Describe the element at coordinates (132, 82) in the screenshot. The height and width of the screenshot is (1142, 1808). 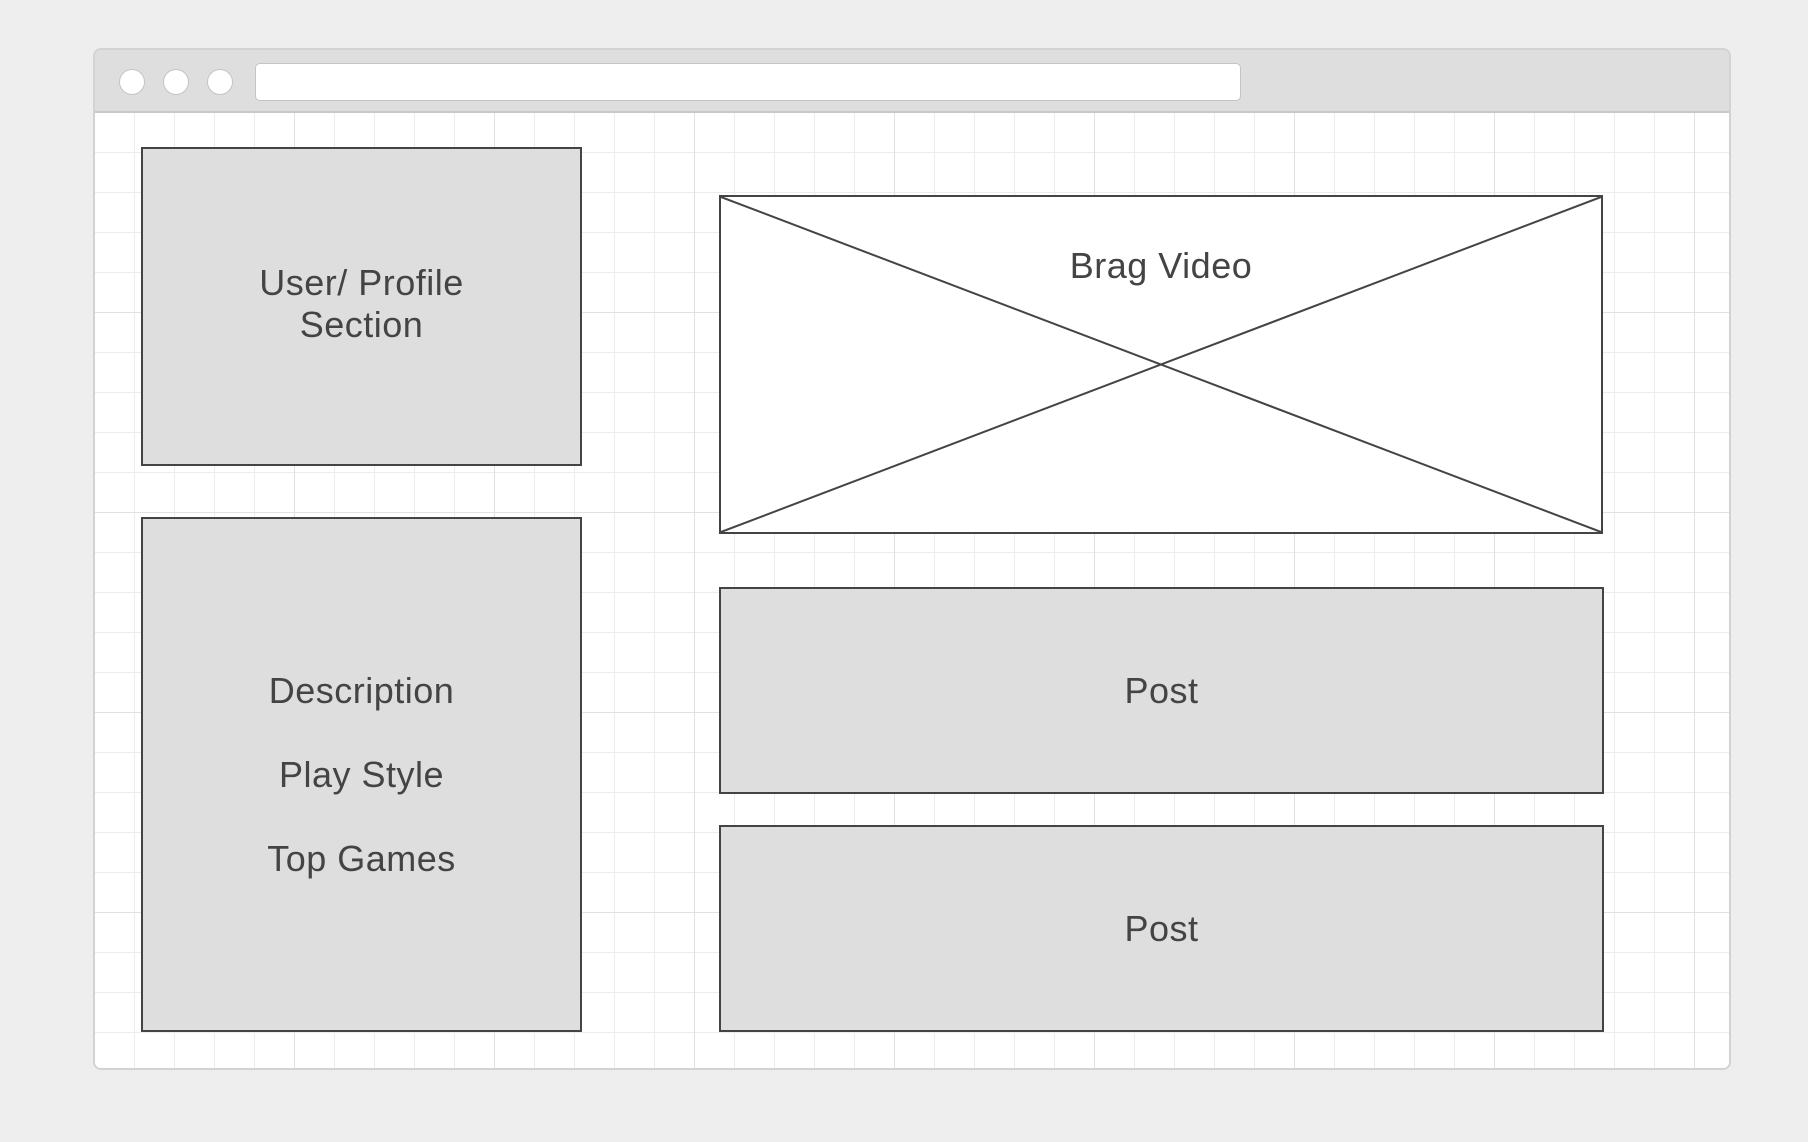
I see `window-close-dot` at that location.